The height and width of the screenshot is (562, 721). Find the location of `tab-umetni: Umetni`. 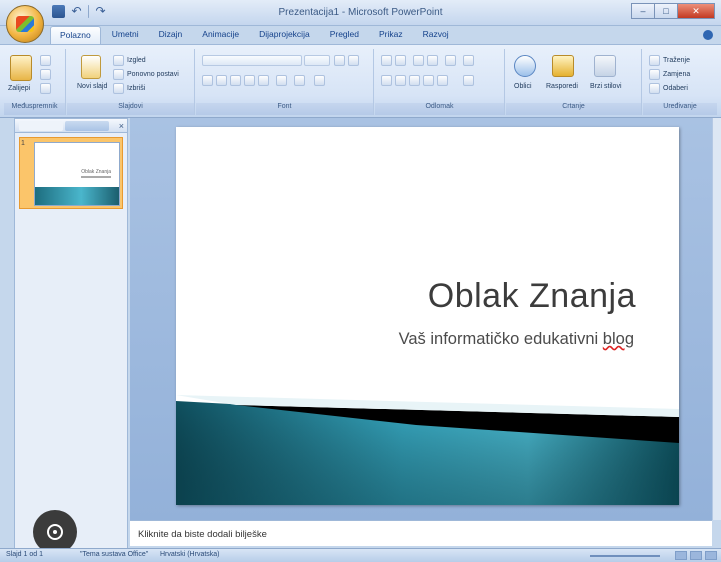

tab-umetni: Umetni is located at coordinates (125, 35).